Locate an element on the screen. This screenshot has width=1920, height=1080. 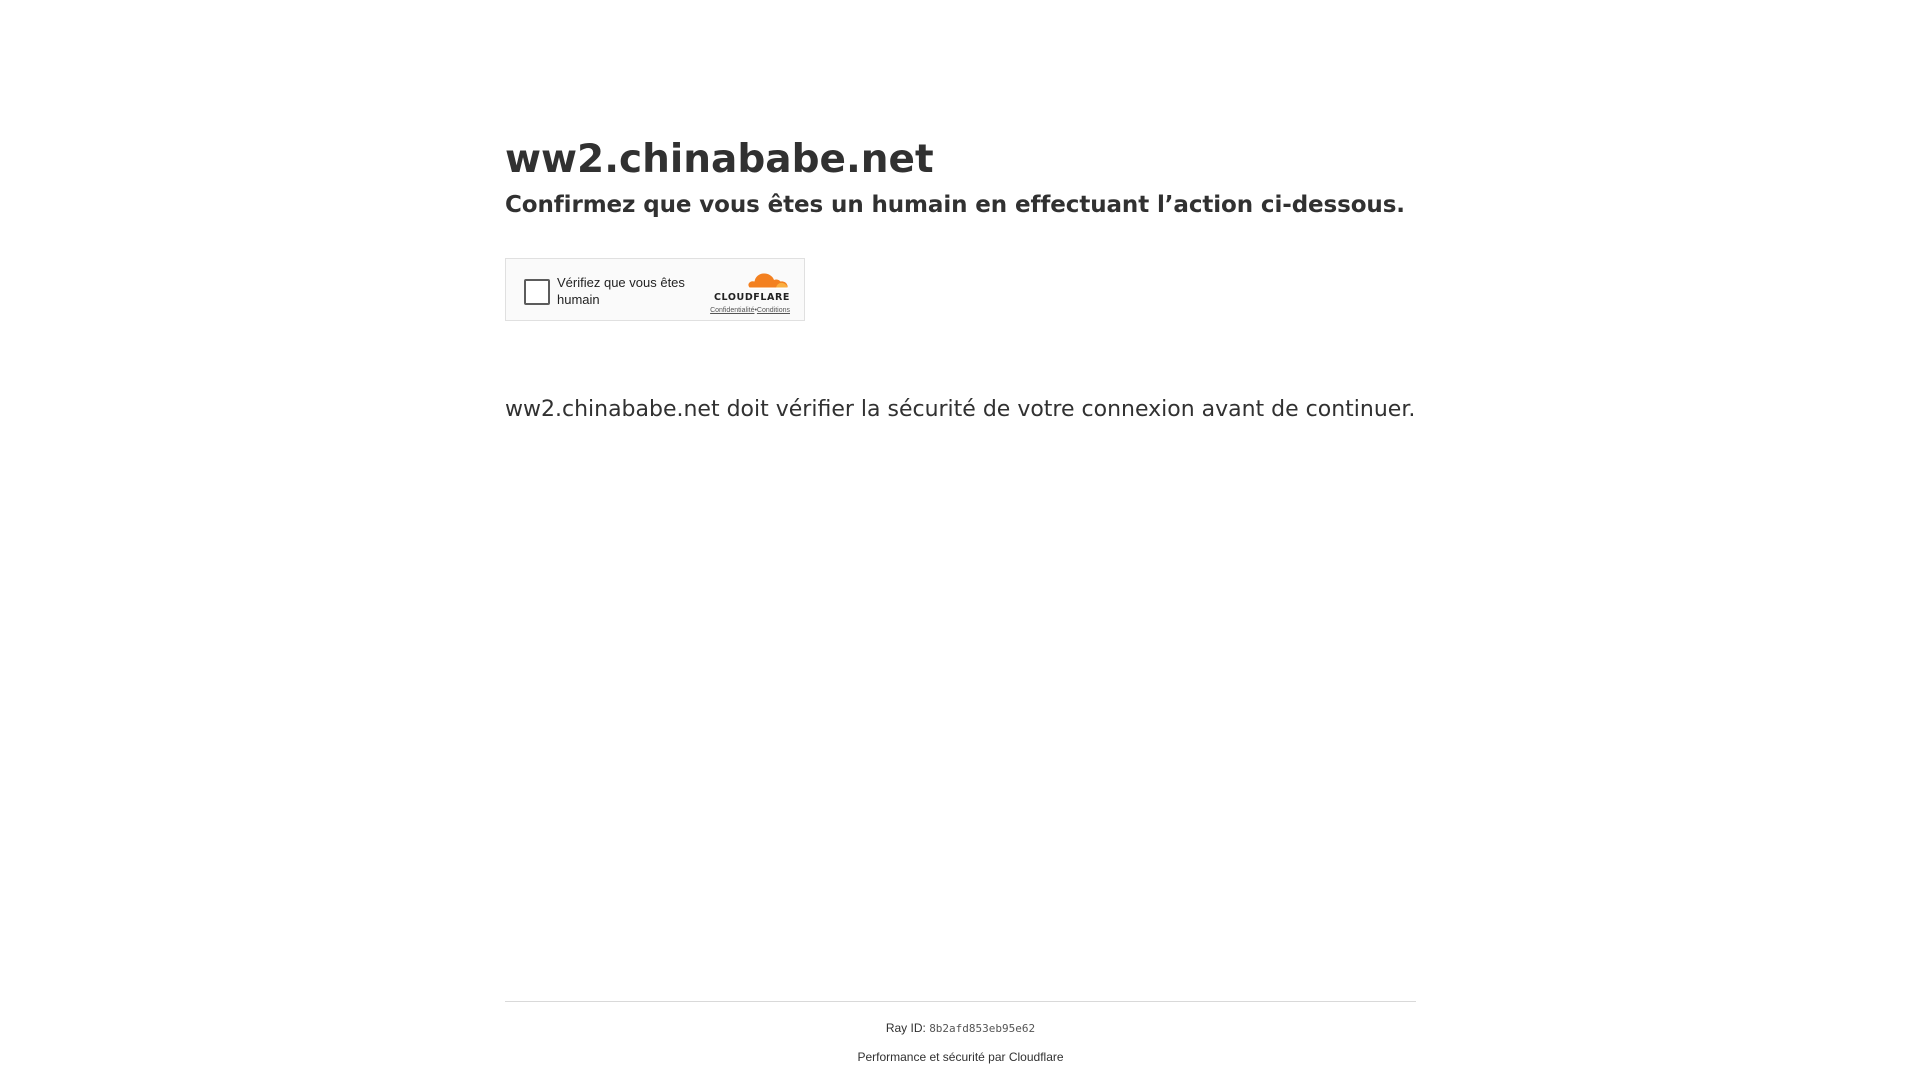
cloudflare-logo-icon is located at coordinates (768, 281).